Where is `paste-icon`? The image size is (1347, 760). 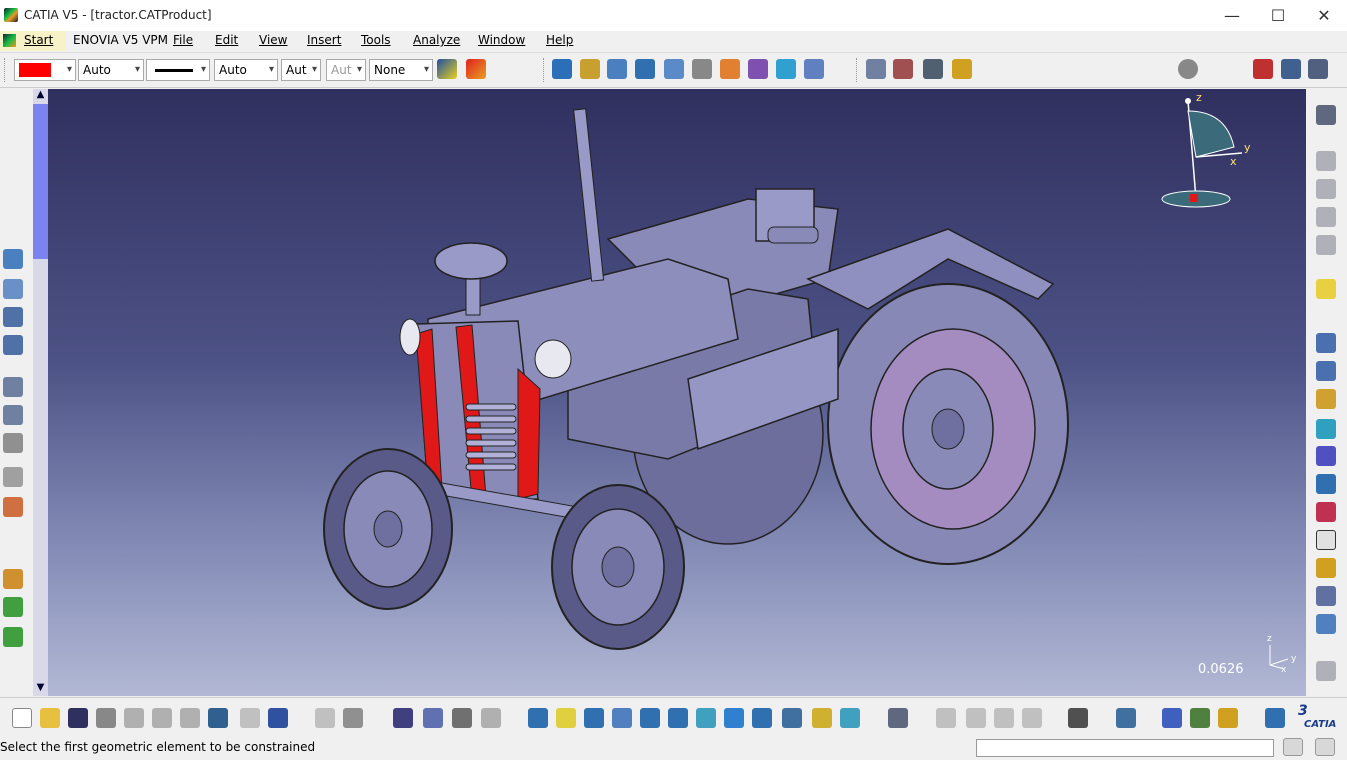 paste-icon is located at coordinates (190, 718).